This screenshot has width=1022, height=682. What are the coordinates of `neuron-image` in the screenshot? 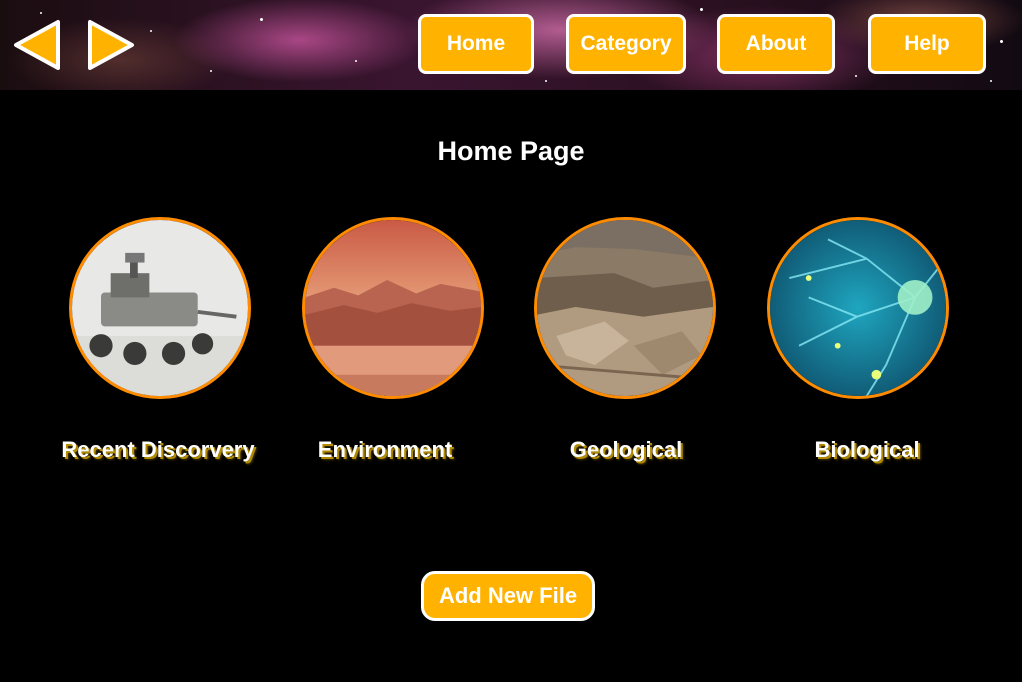 It's located at (858, 308).